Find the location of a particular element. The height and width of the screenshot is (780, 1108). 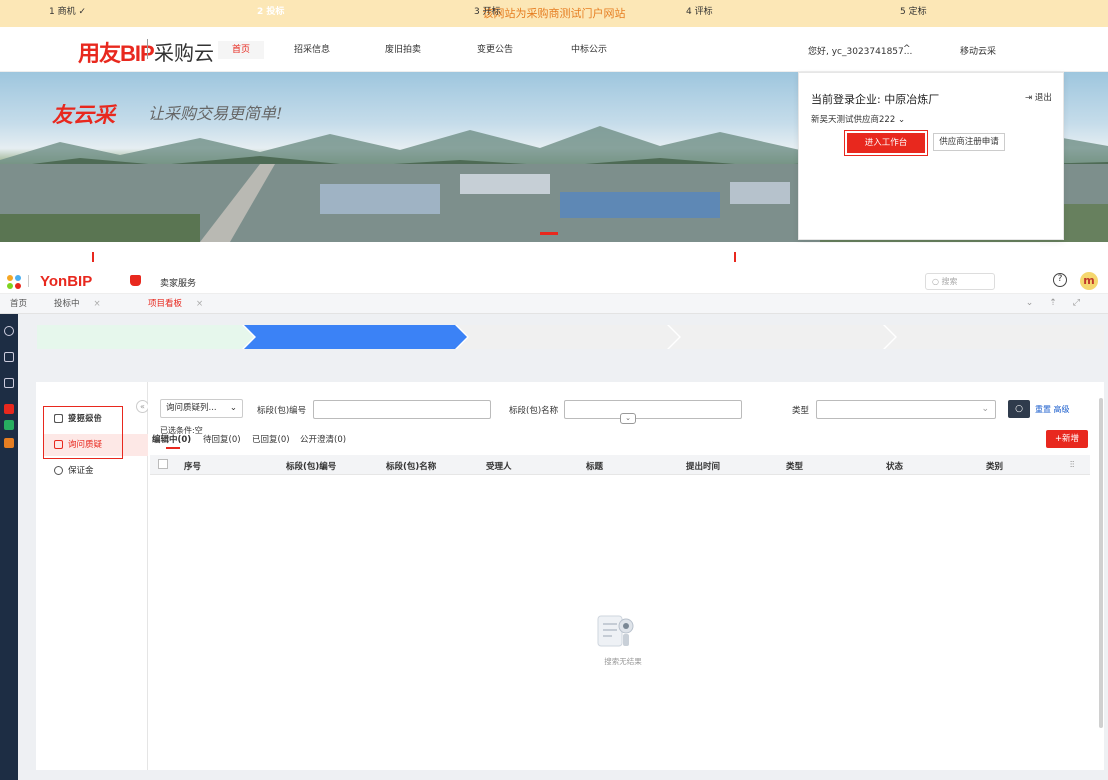

menu-deposit: 保证金 is located at coordinates (94, 471).